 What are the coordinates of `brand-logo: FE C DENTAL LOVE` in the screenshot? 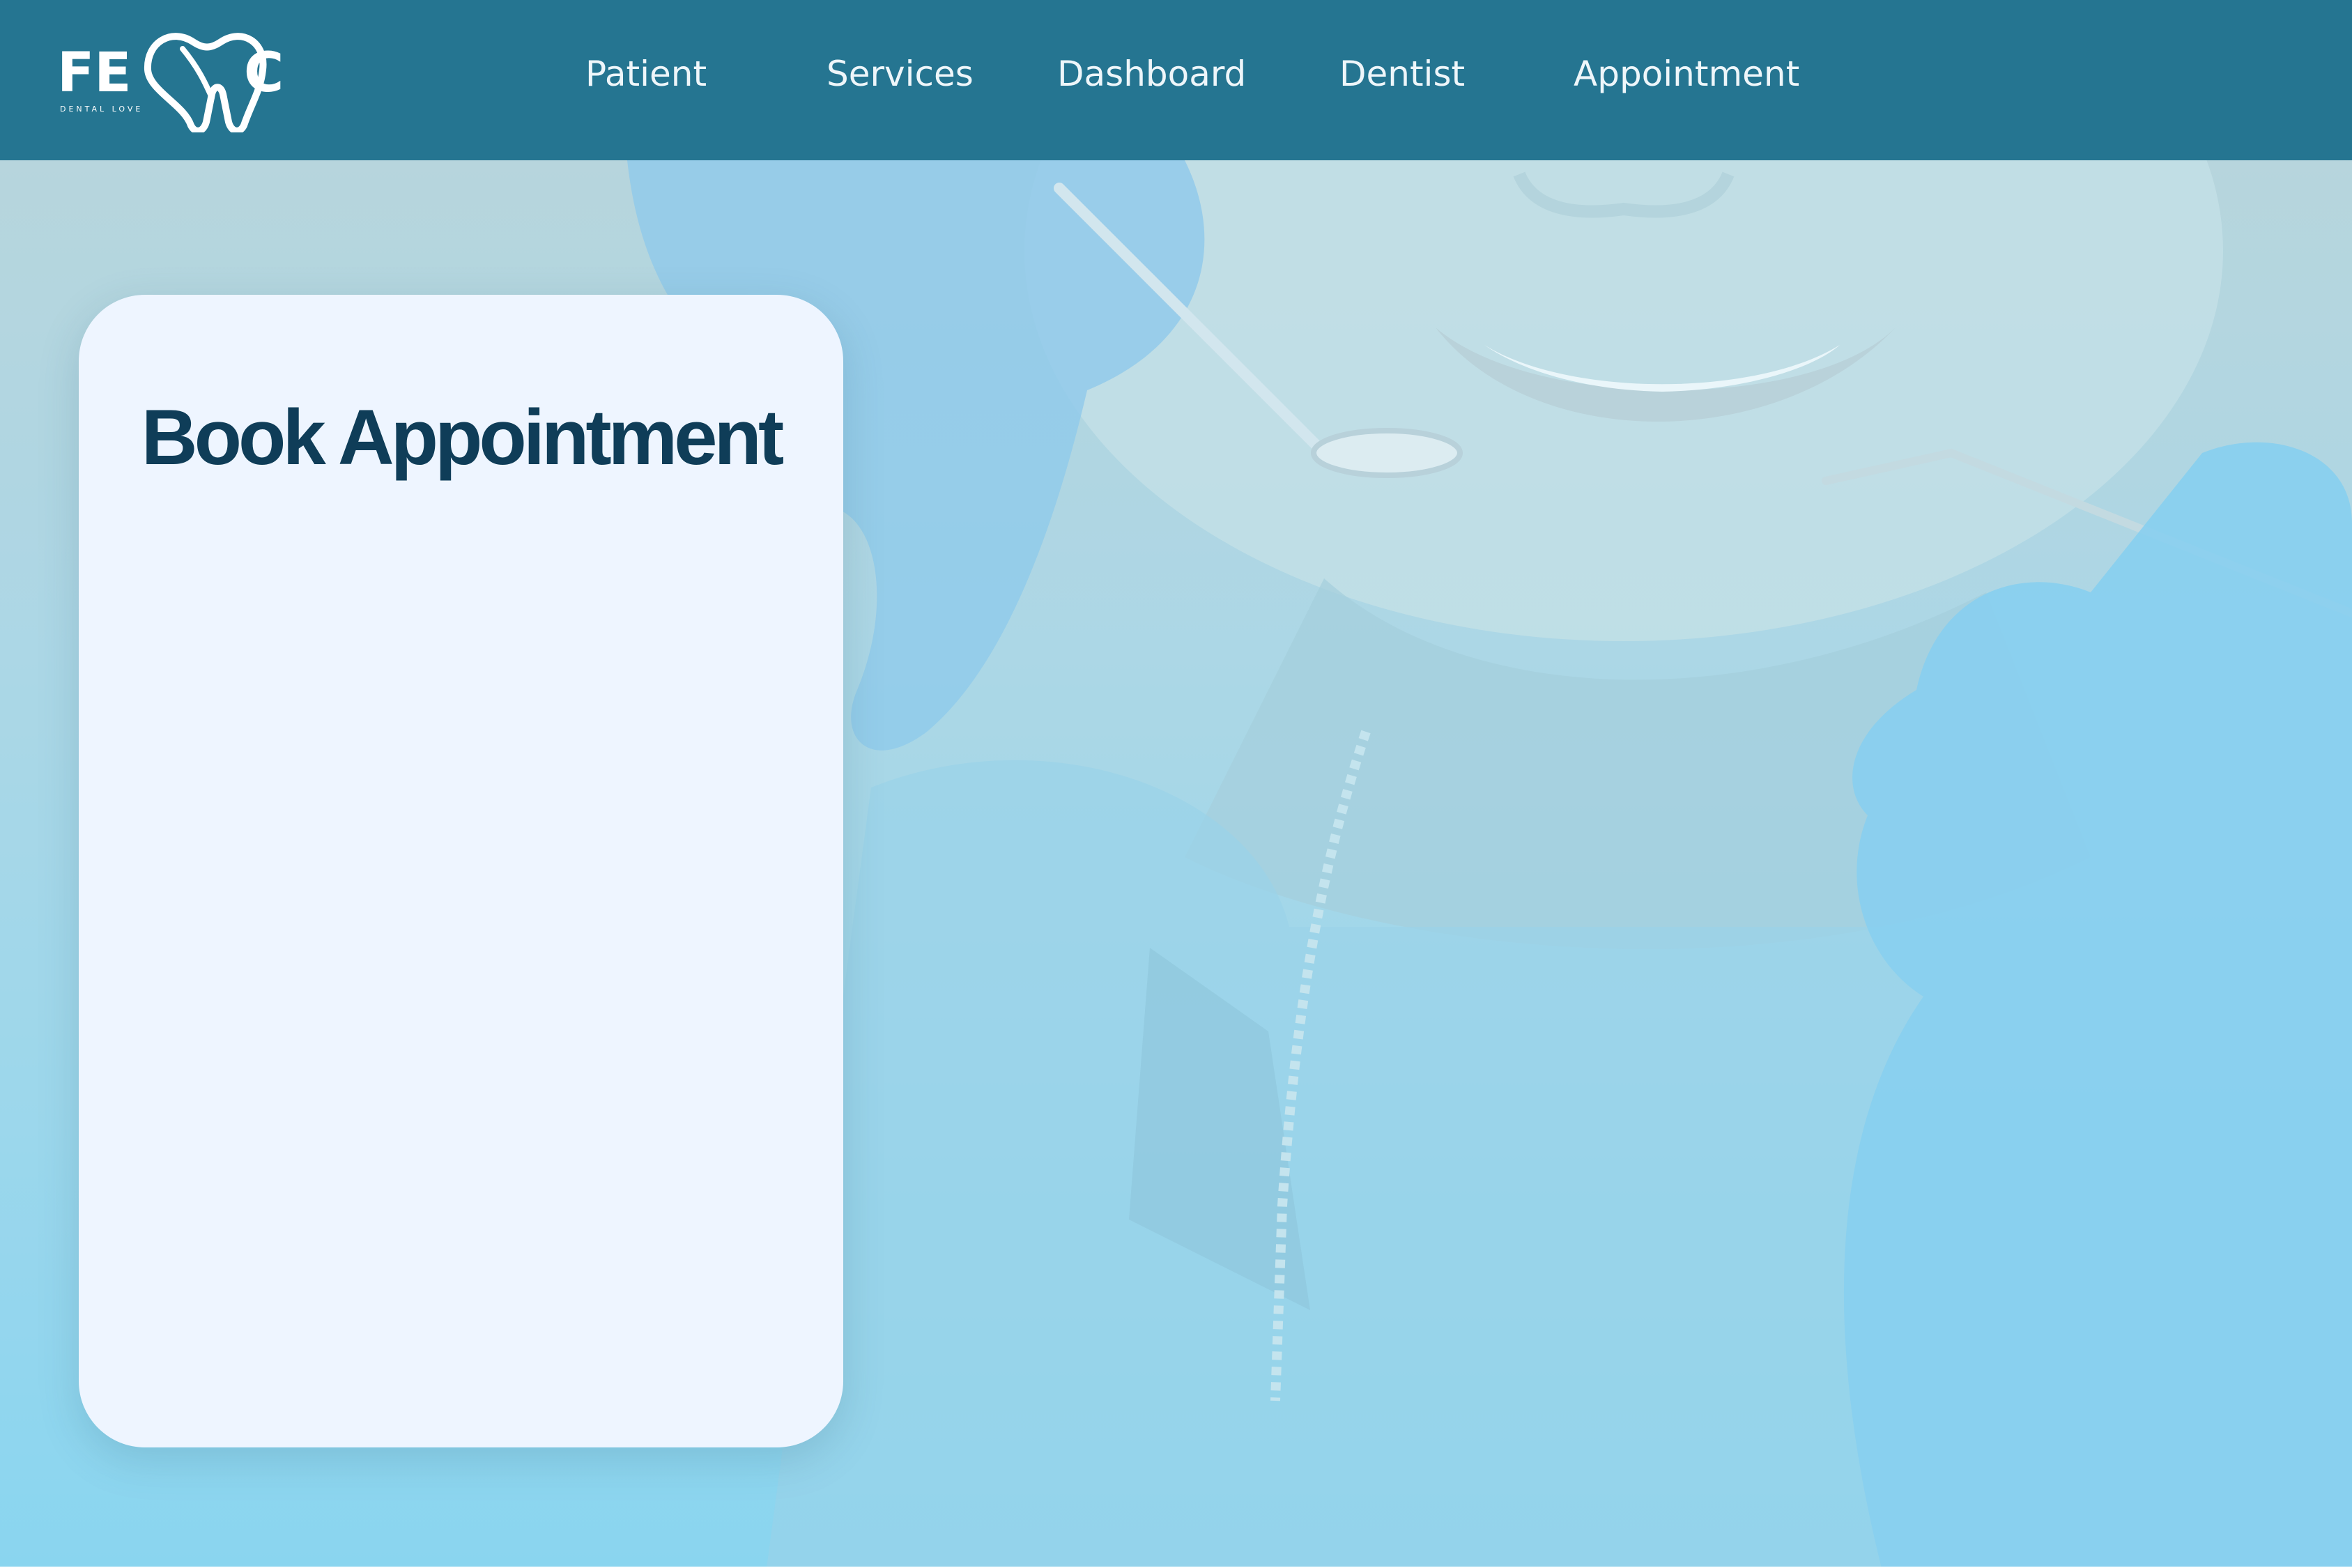 It's located at (175, 76).